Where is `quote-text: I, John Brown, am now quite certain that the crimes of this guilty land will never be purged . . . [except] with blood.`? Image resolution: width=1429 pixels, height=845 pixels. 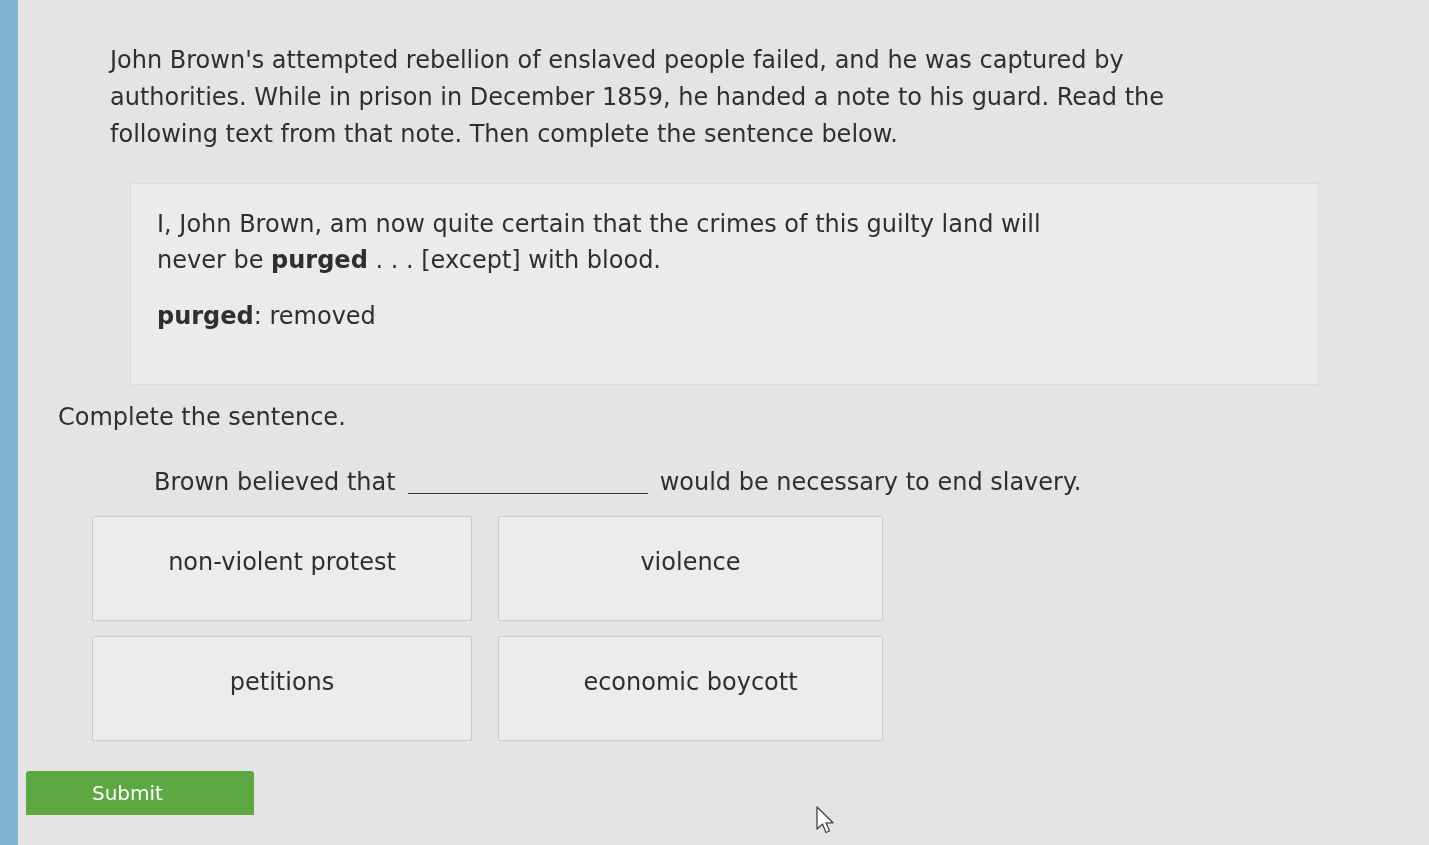 quote-text: I, John Brown, am now quite certain that the crimes of this guilty land will never be purged . . . [except] with blood. is located at coordinates (599, 242).